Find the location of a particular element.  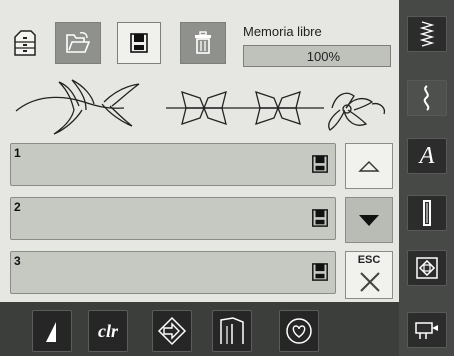

pattern-end-icon is located at coordinates (232, 330).